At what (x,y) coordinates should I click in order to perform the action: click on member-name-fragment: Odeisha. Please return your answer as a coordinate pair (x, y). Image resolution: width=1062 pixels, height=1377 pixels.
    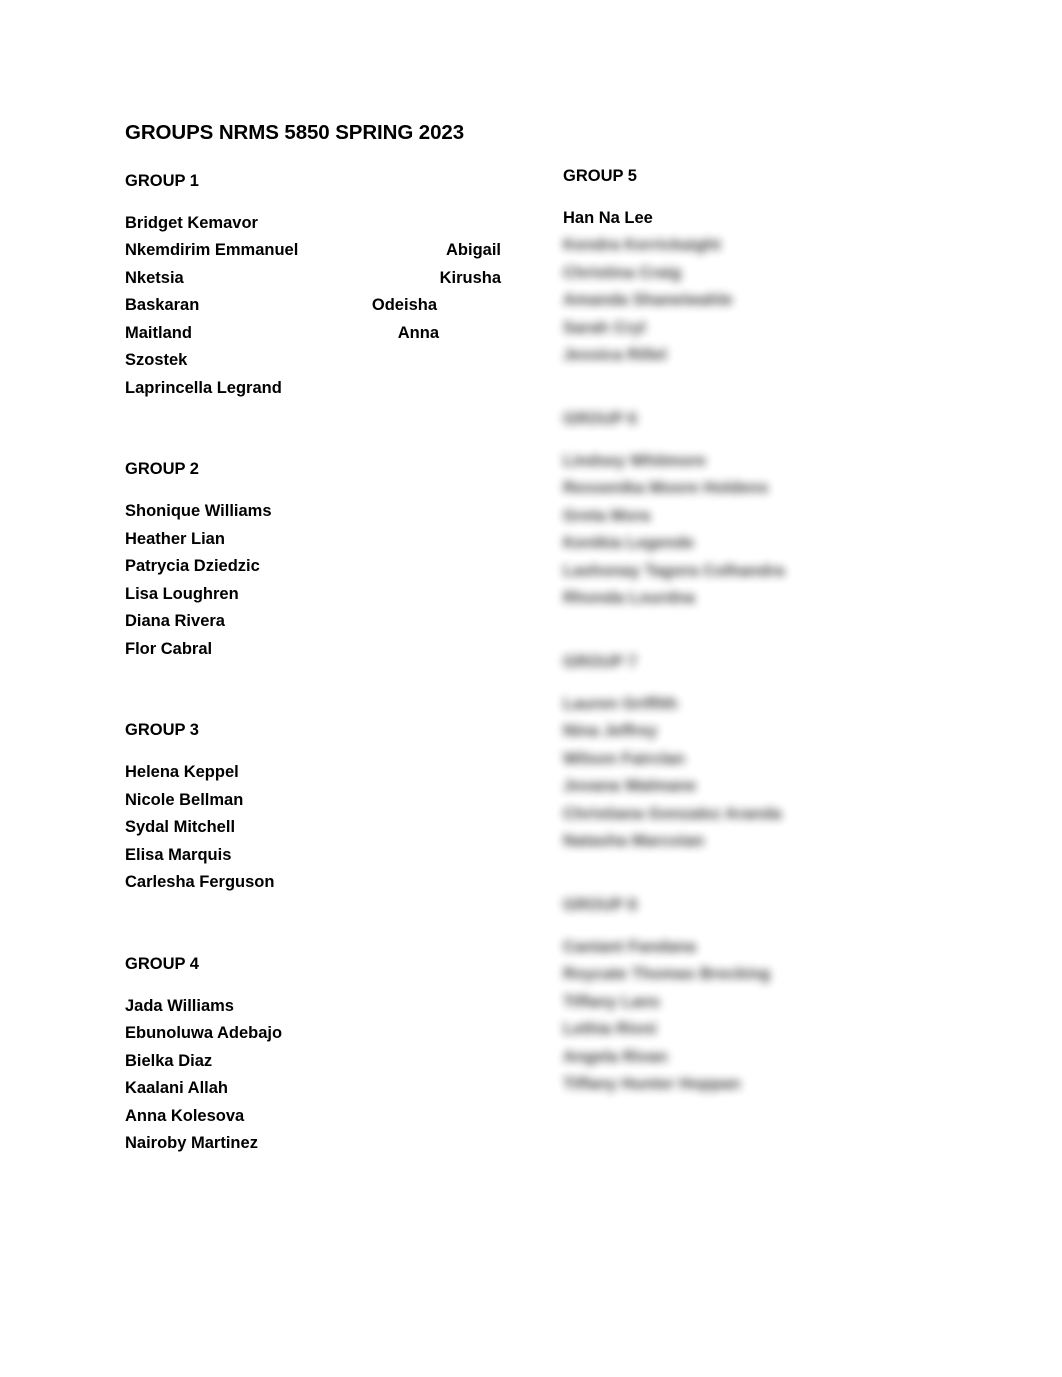
    Looking at the image, I should click on (404, 305).